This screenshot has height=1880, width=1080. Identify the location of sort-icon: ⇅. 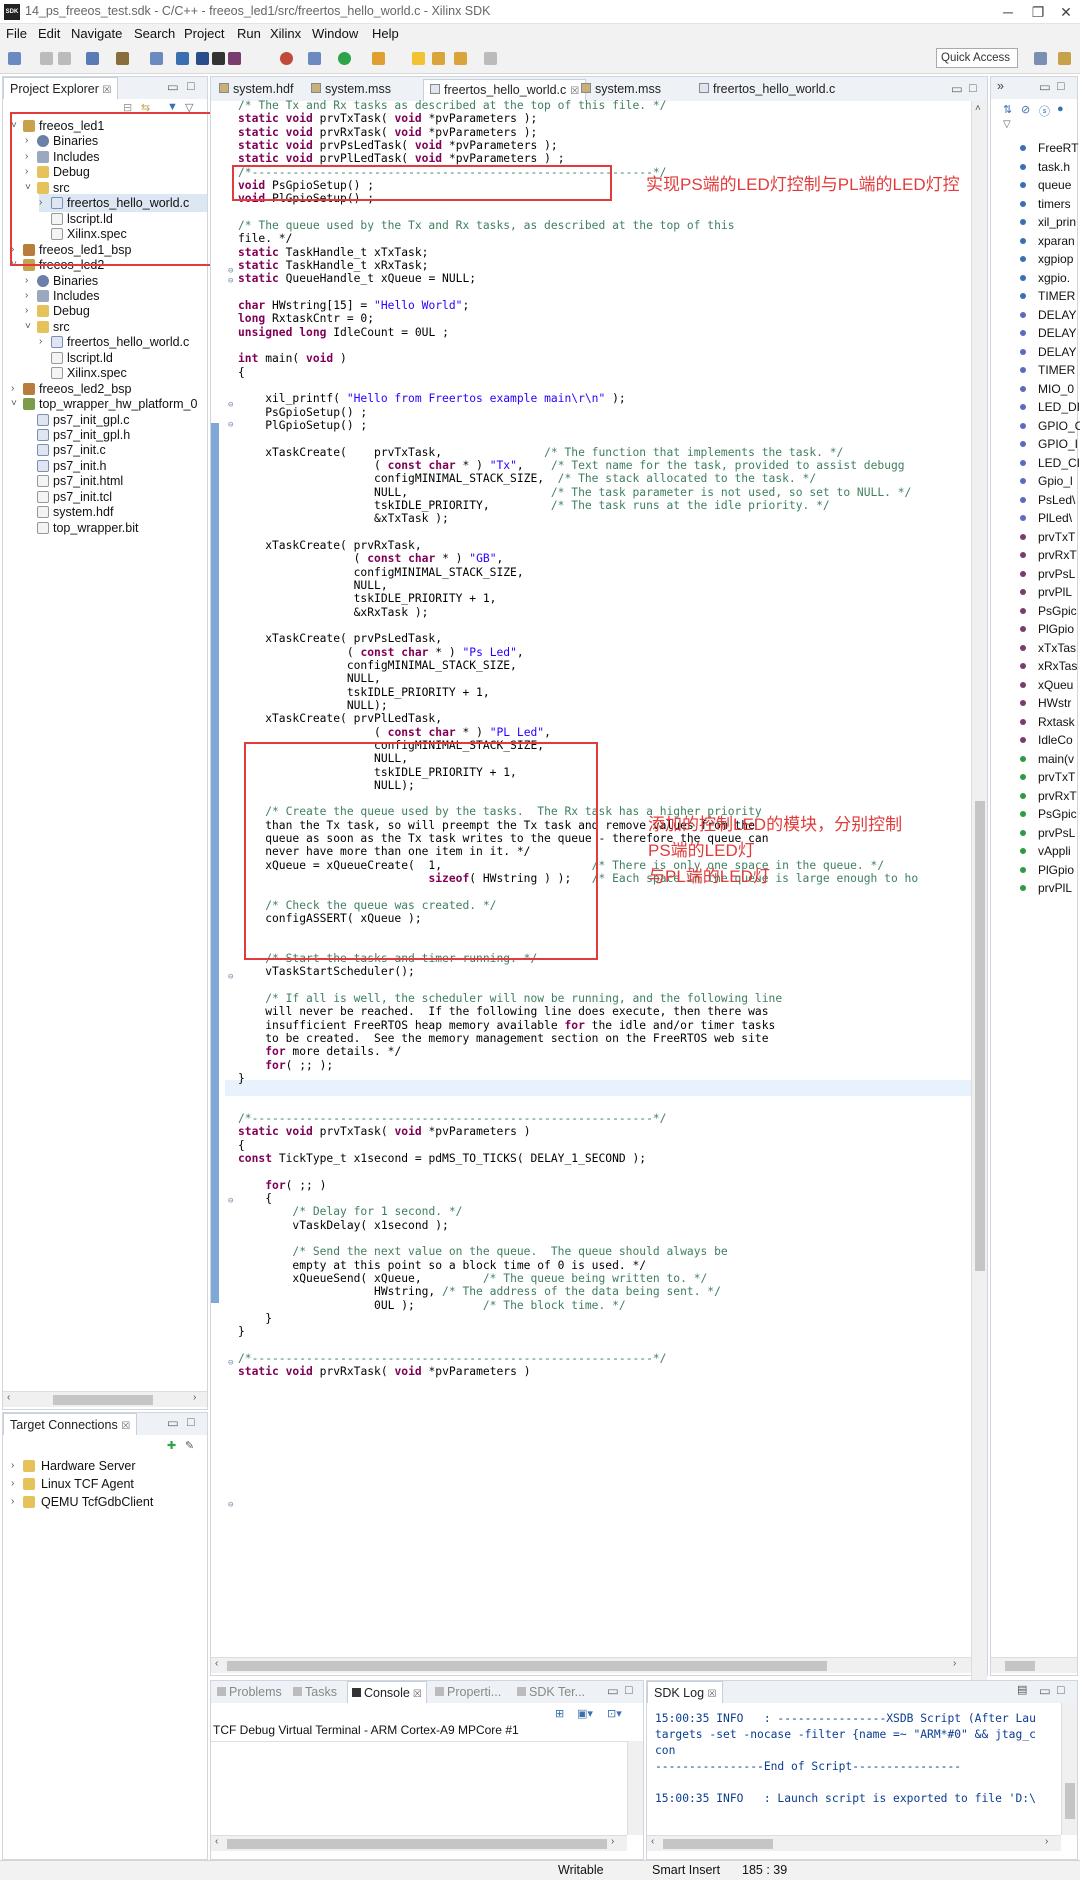
(1007, 109).